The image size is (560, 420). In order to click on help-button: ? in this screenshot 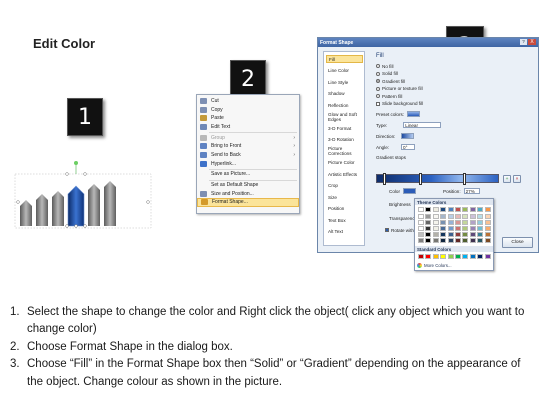, I will do `click(523, 42)`.